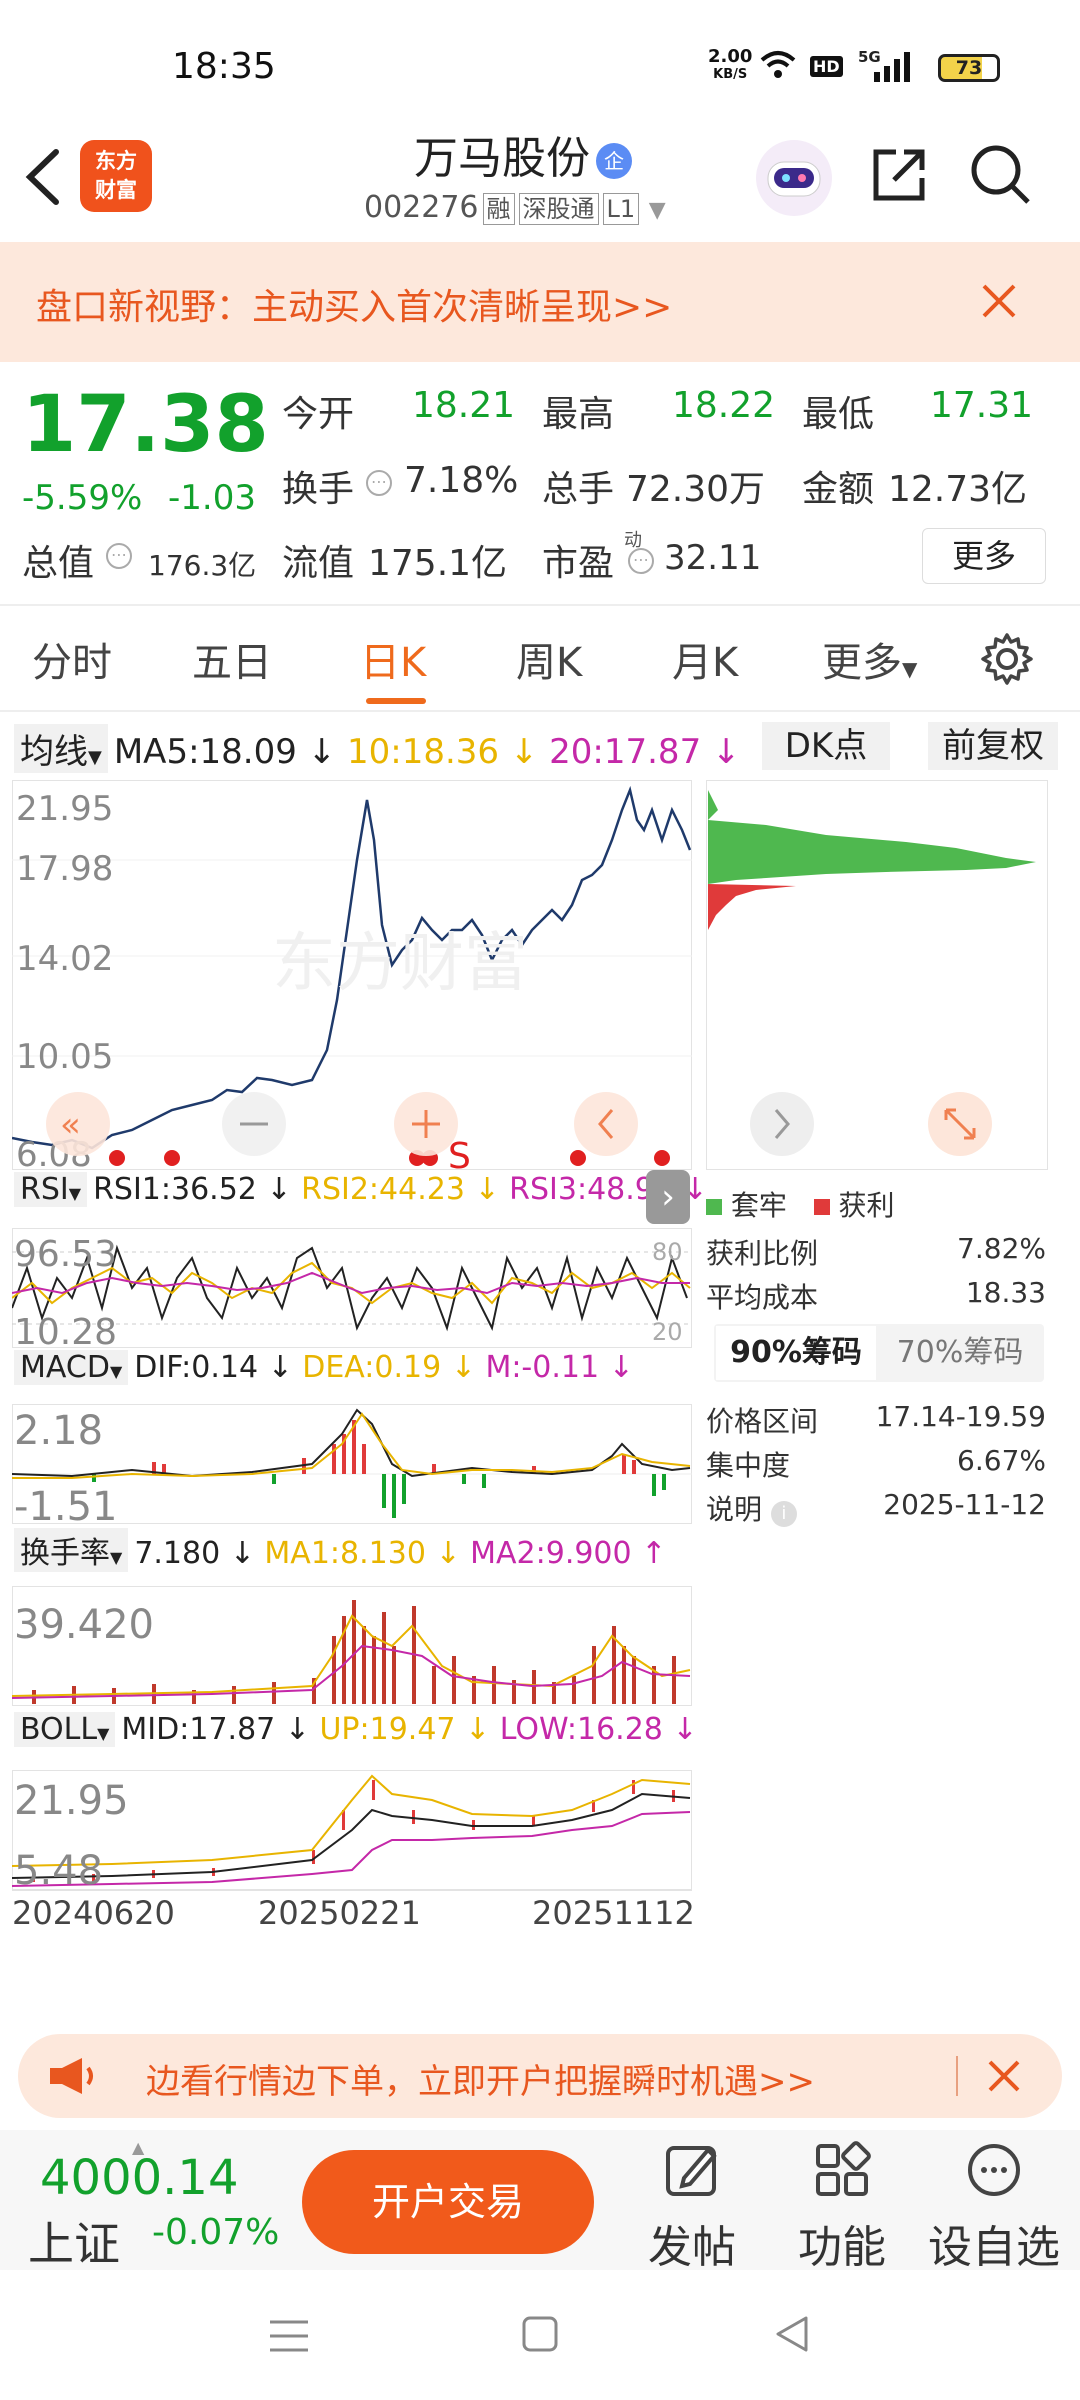 Image resolution: width=1080 pixels, height=2400 pixels. What do you see at coordinates (51, 1189) in the screenshot?
I see `rsi-select: RSI▼` at bounding box center [51, 1189].